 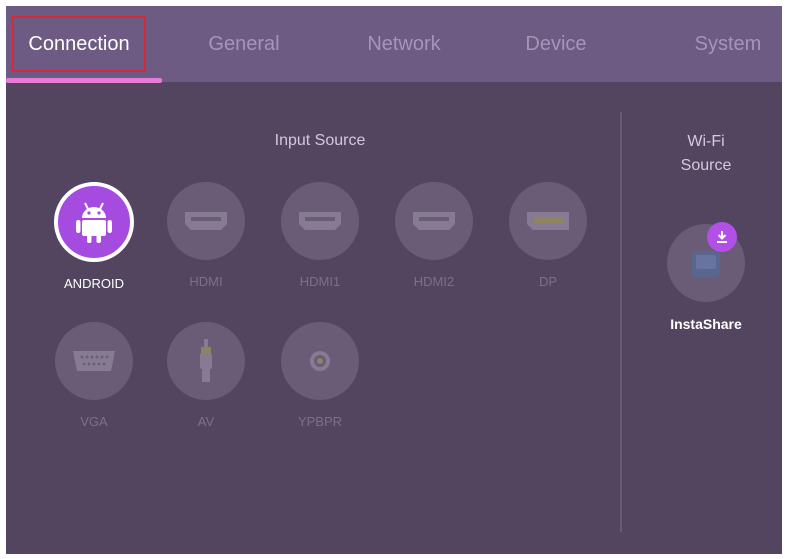 I want to click on source-label: DP, so click(x=548, y=281).